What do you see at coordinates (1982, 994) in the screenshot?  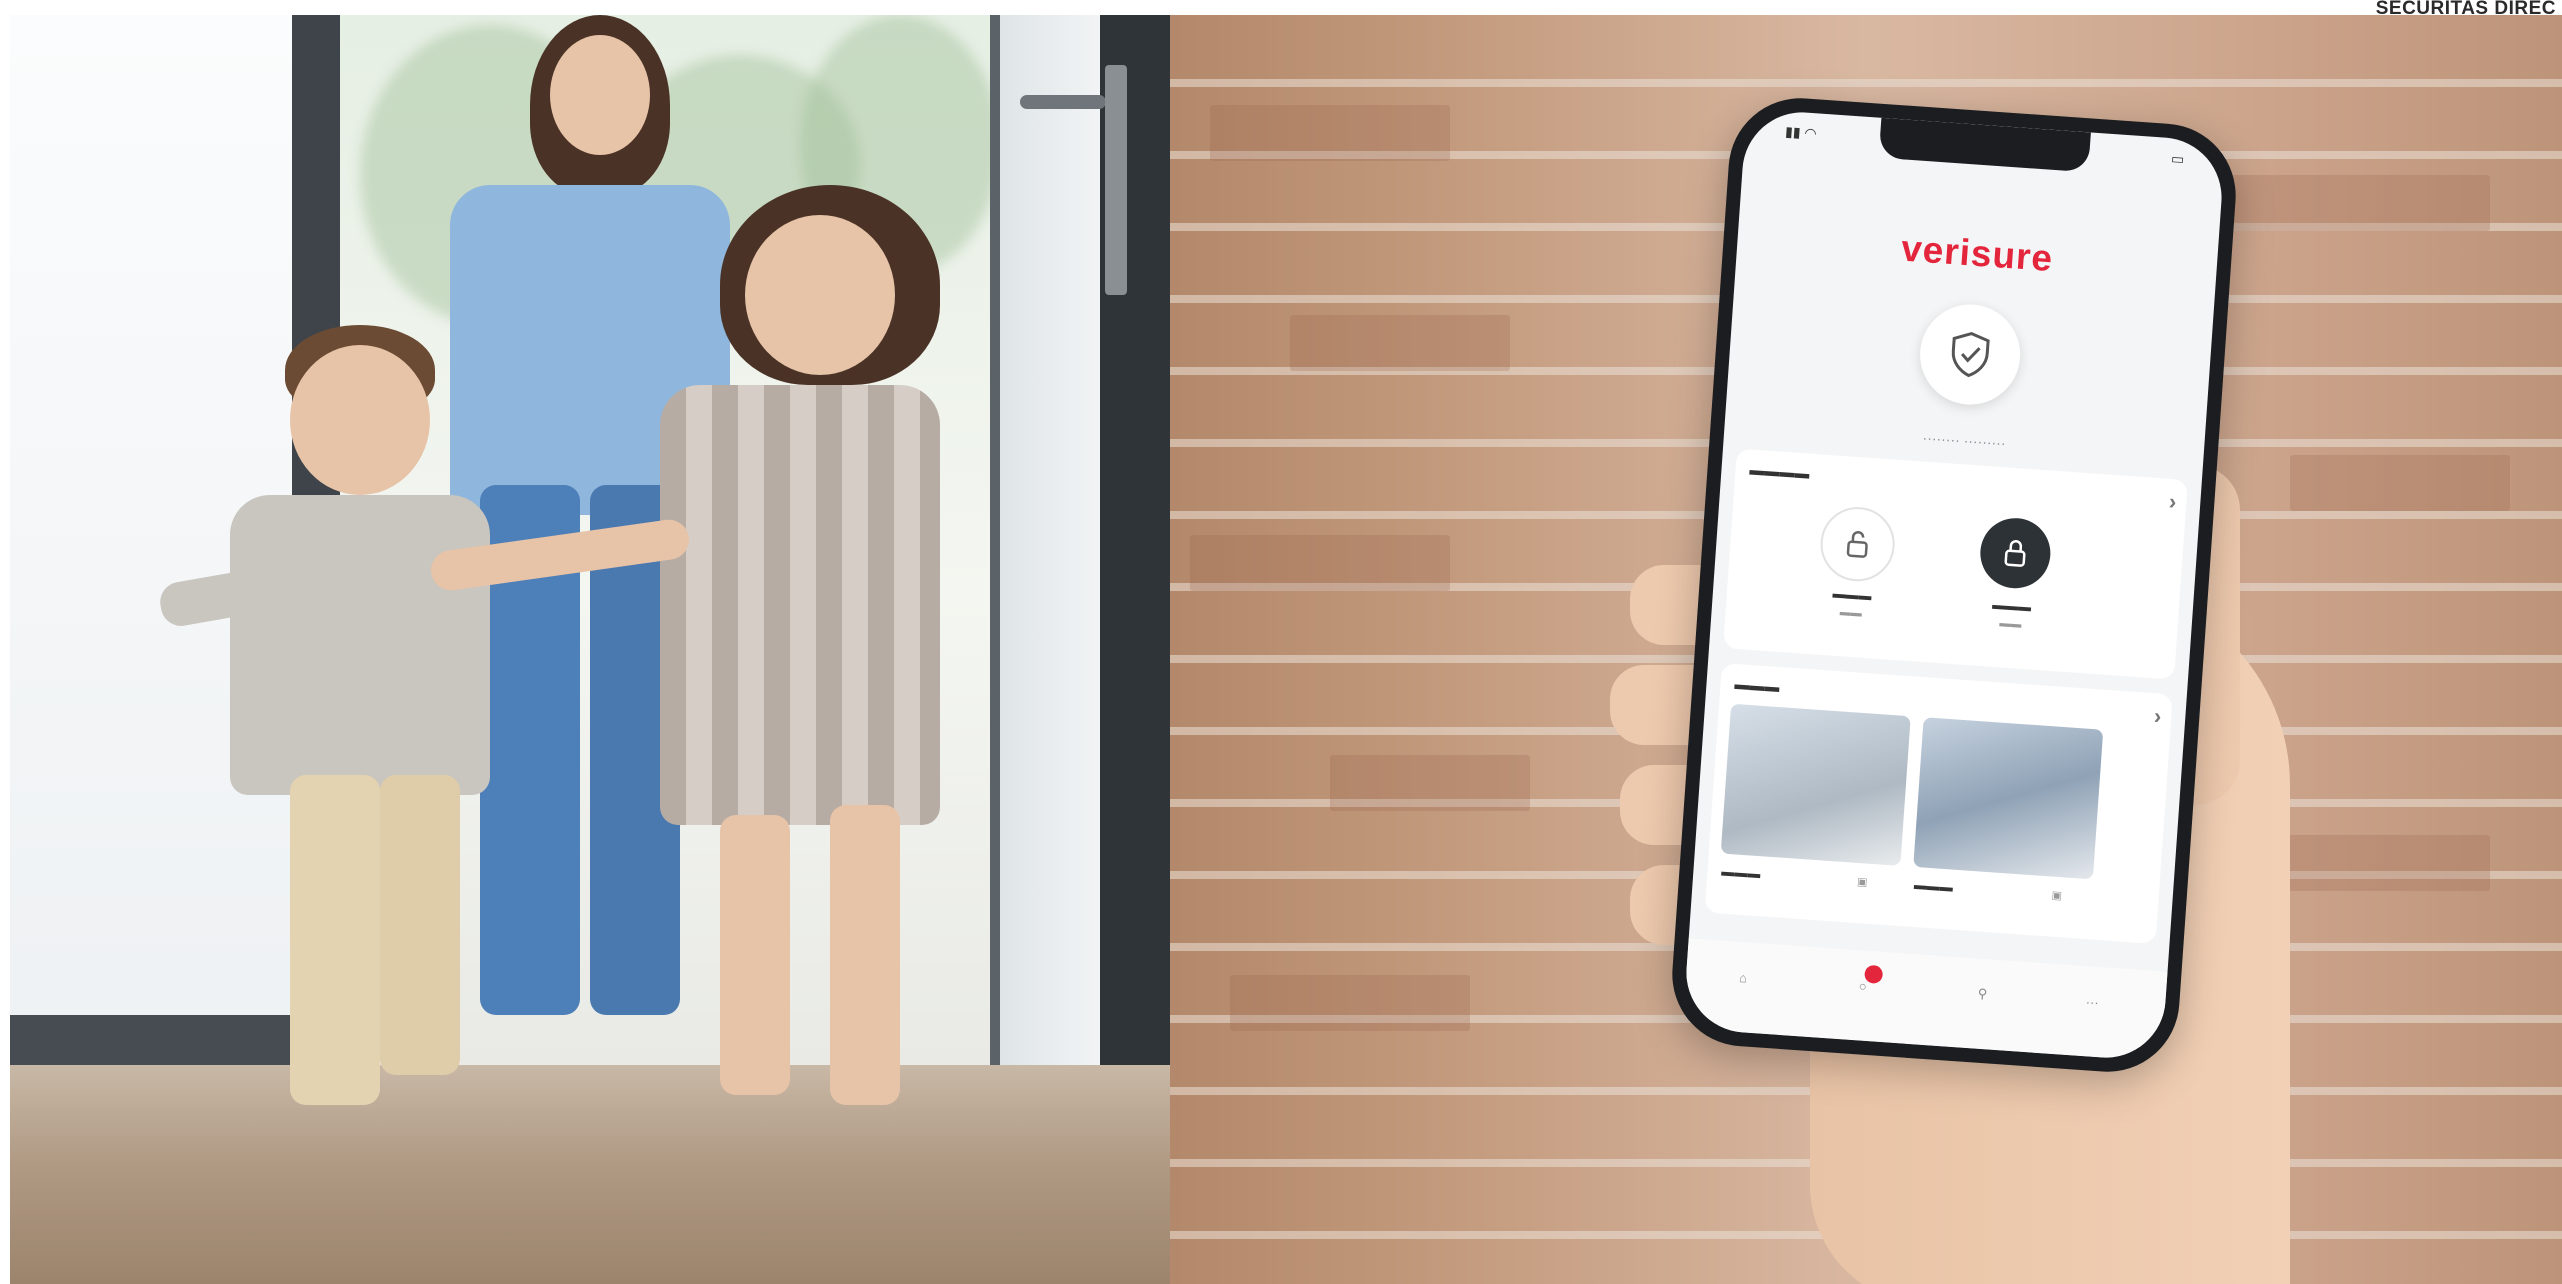 I see `smartplug-icon: ⚲` at bounding box center [1982, 994].